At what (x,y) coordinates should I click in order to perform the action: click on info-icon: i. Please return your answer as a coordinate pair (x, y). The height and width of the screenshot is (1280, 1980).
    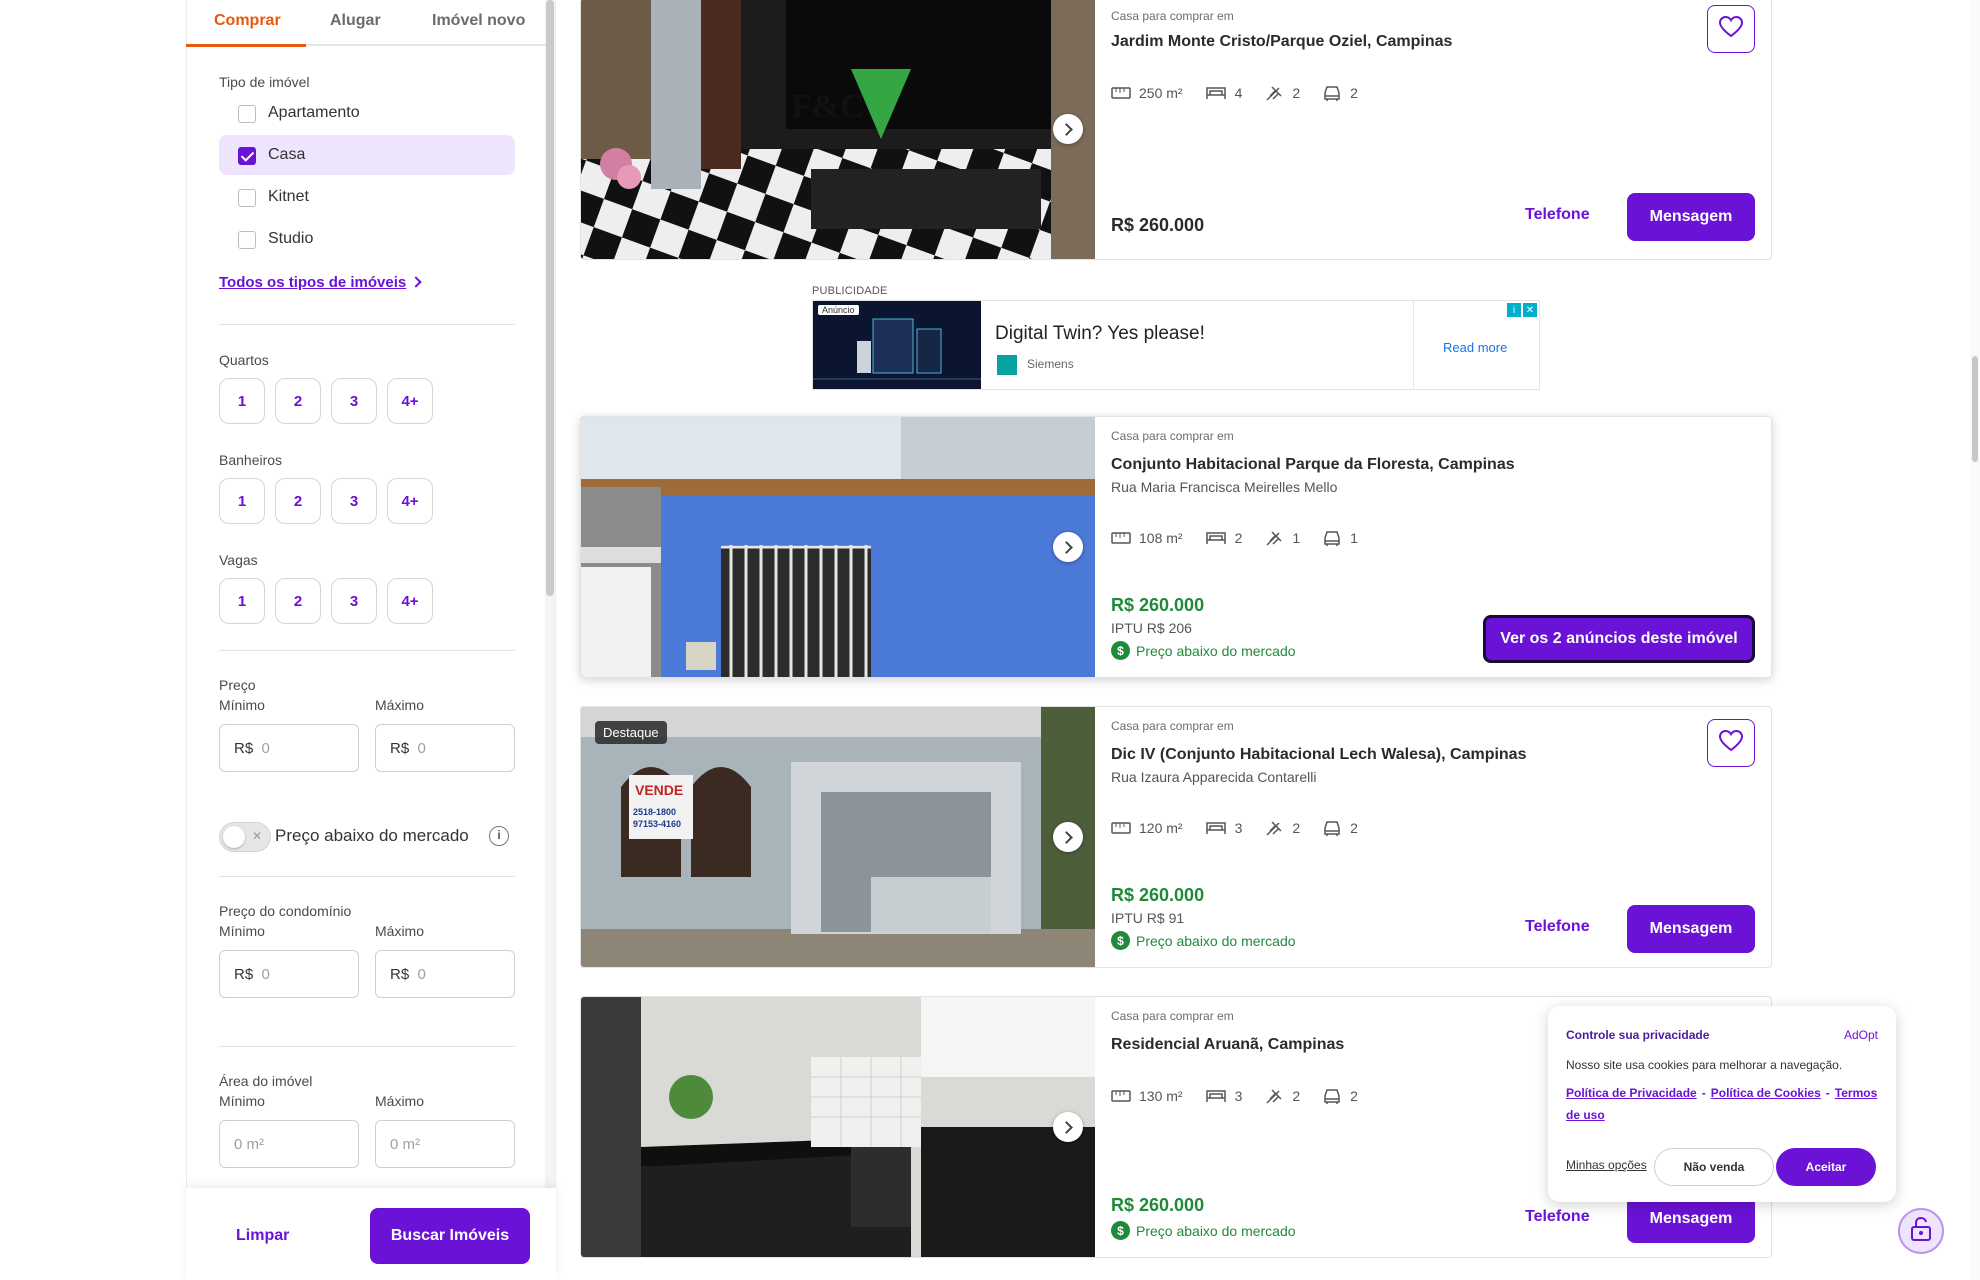
    Looking at the image, I should click on (499, 836).